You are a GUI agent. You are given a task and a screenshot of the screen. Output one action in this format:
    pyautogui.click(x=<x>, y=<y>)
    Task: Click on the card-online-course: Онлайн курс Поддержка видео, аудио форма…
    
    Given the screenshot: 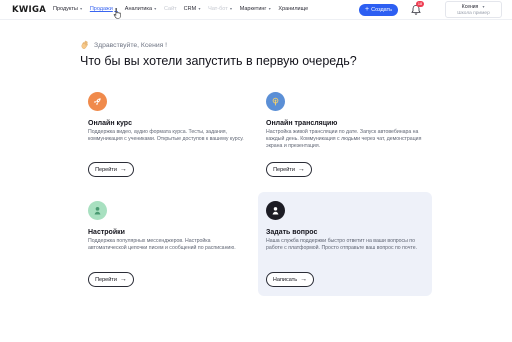 What is the action you would take?
    pyautogui.click(x=167, y=144)
    